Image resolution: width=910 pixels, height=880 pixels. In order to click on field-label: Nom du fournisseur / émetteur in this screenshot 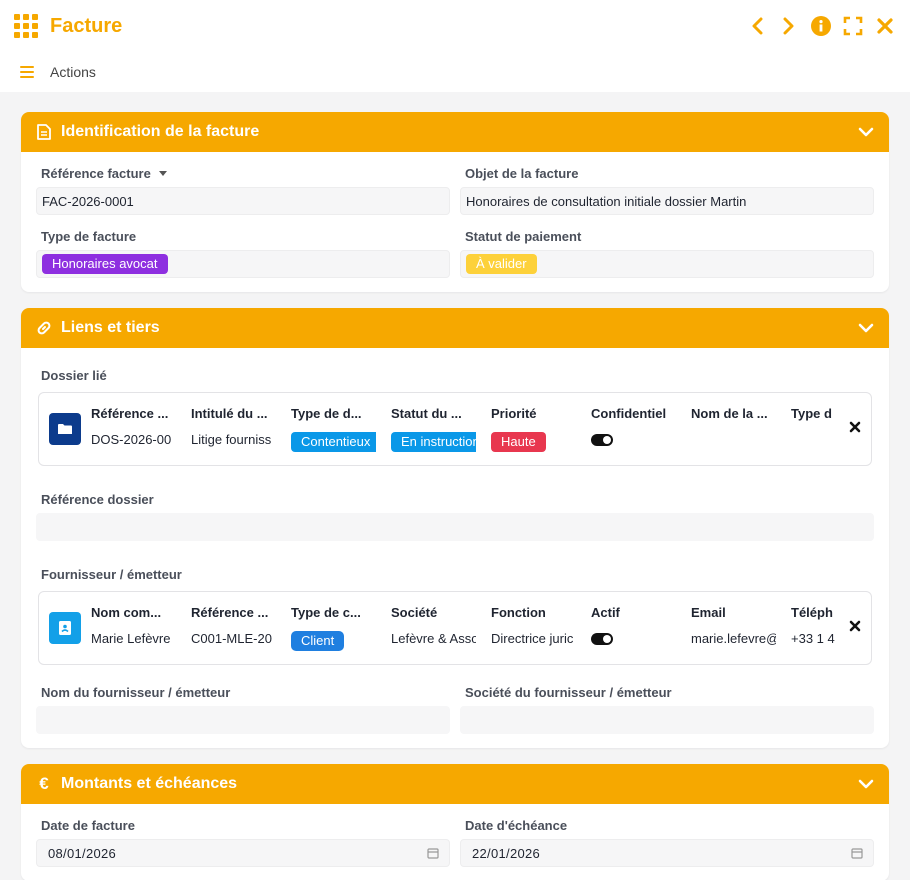, I will do `click(136, 692)`.